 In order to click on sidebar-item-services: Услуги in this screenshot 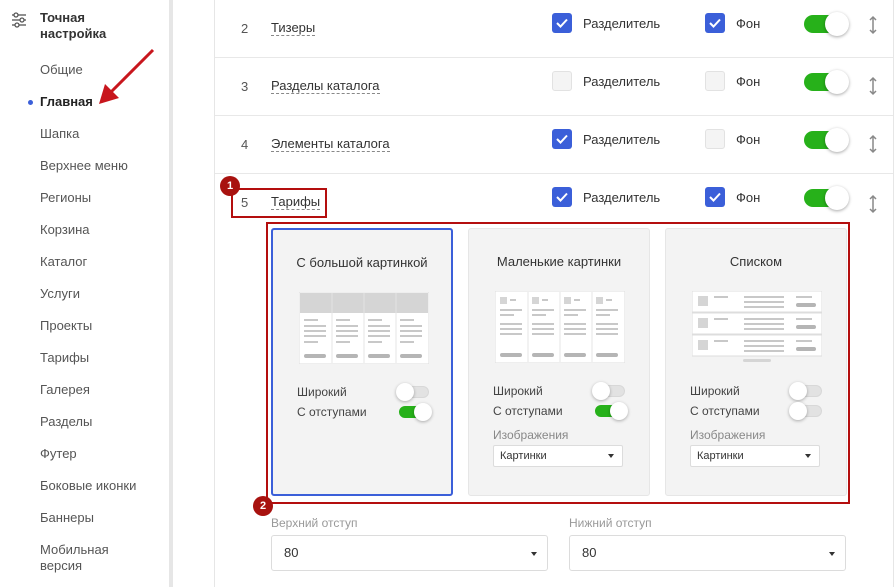, I will do `click(88, 302)`.